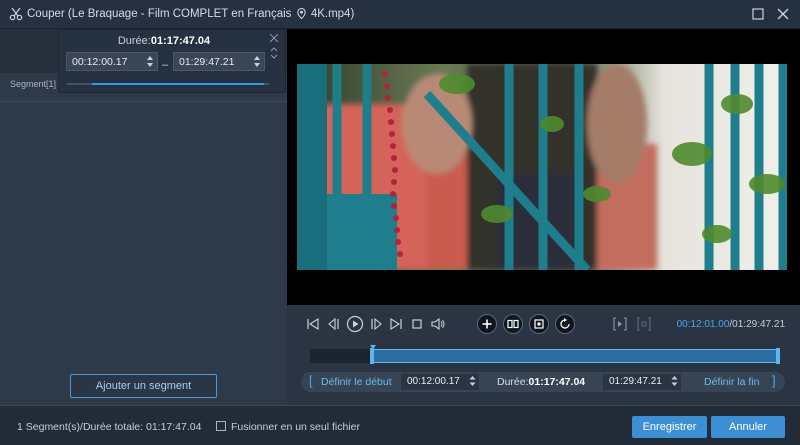  What do you see at coordinates (356, 382) in the screenshot?
I see `set-start-button: Définir le début` at bounding box center [356, 382].